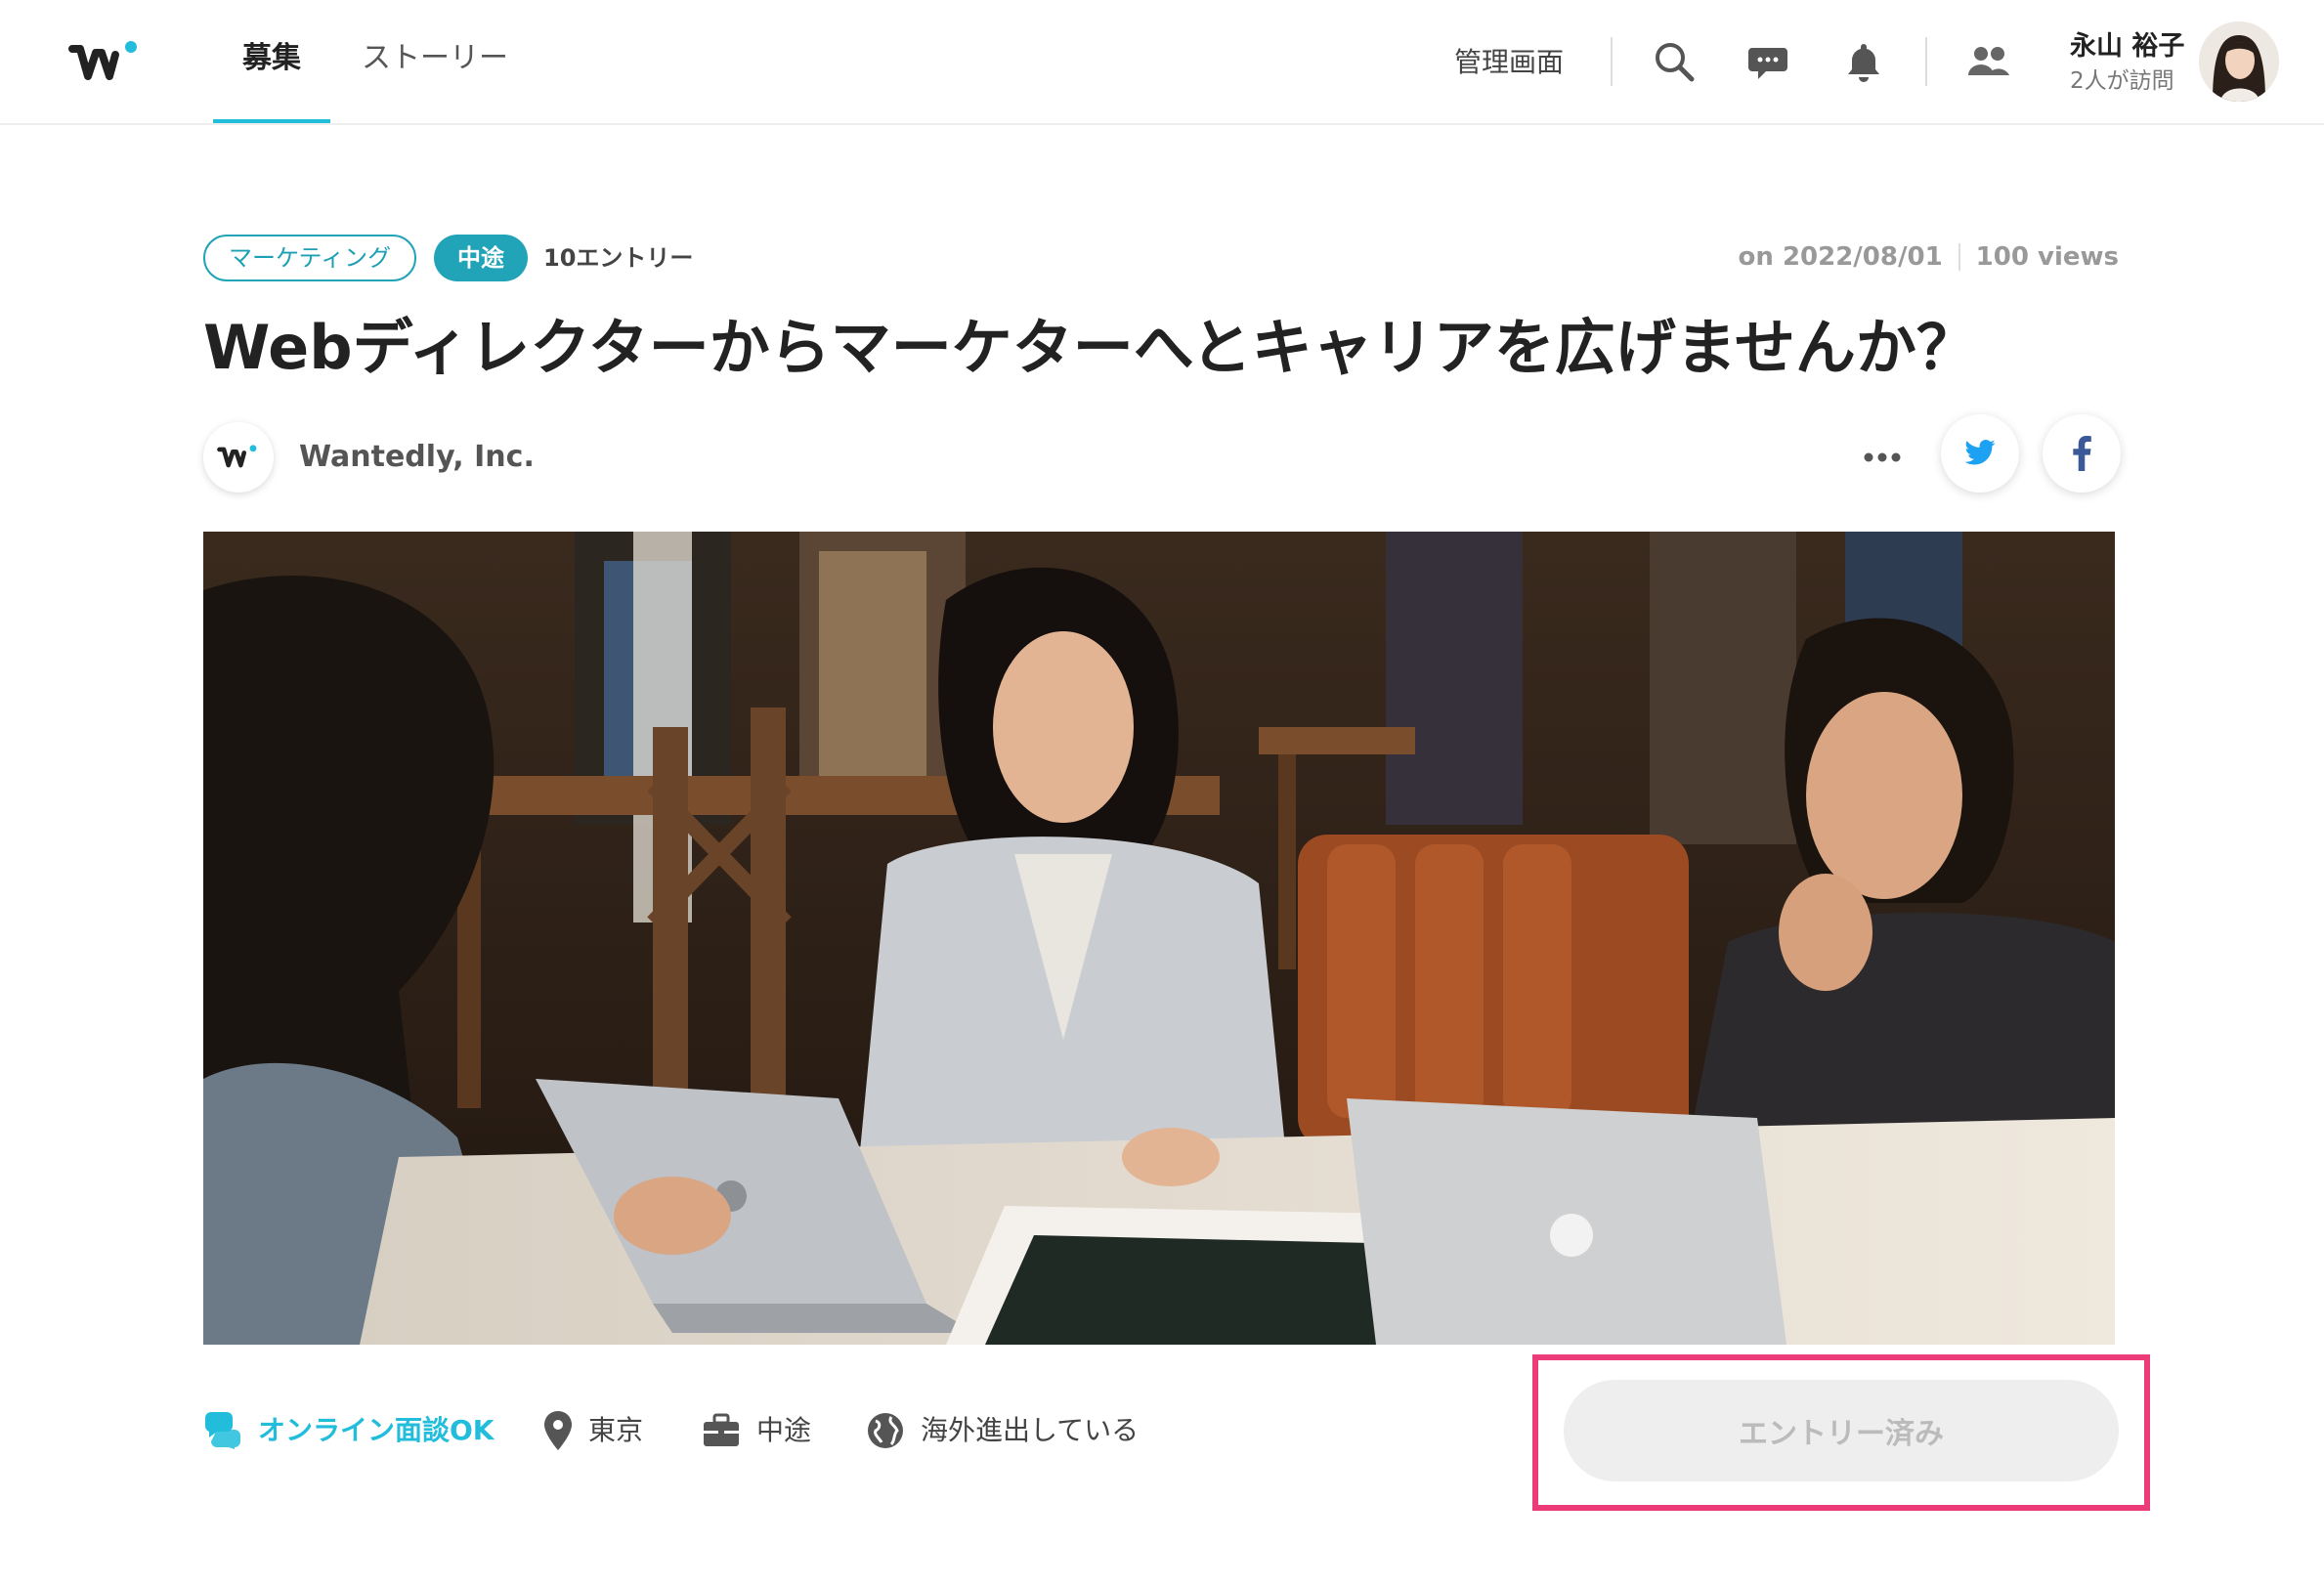 This screenshot has height=1587, width=2324. What do you see at coordinates (481, 258) in the screenshot?
I see `employment-tag: 中途` at bounding box center [481, 258].